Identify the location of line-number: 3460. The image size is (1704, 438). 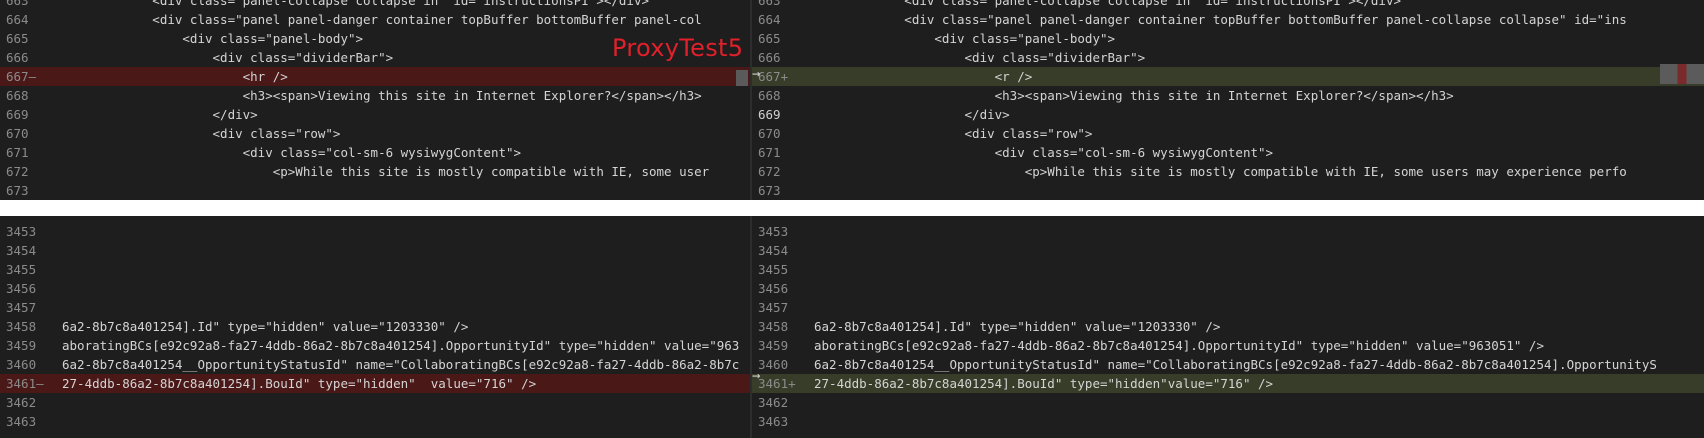
(21, 364).